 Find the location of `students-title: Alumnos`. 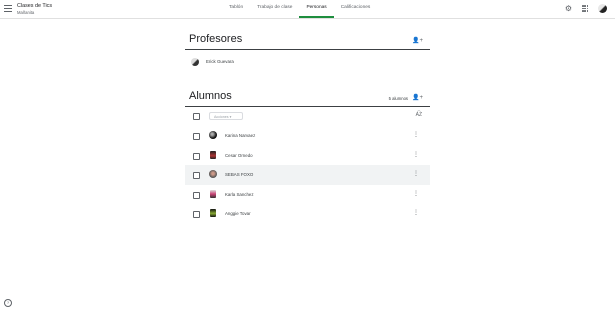

students-title: Alumnos is located at coordinates (210, 96).